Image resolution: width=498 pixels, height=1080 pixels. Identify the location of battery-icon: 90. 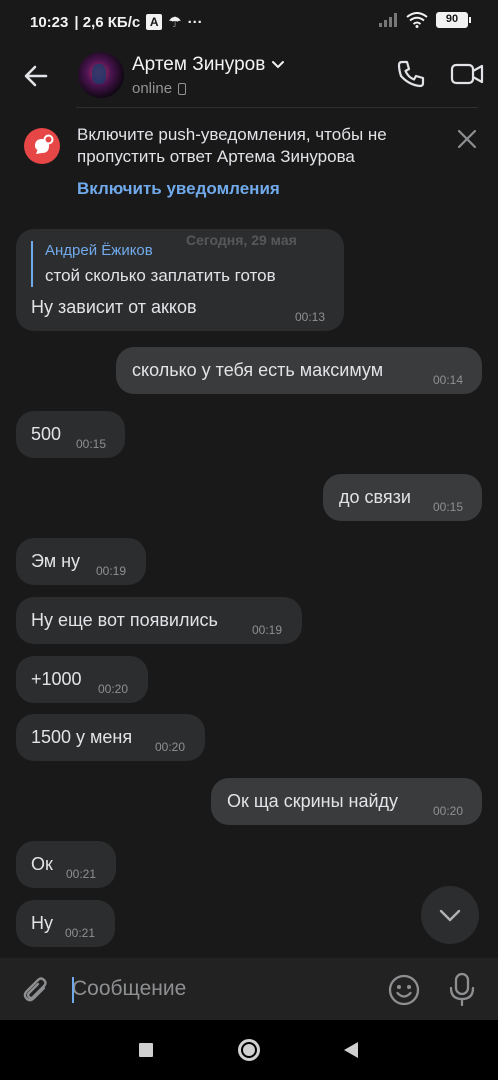
(453, 20).